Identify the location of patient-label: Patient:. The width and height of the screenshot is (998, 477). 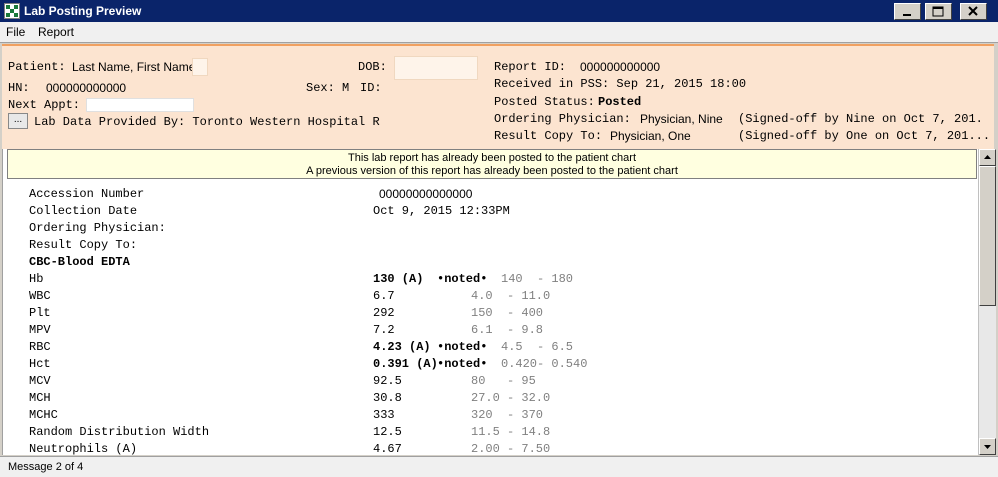
(37, 67).